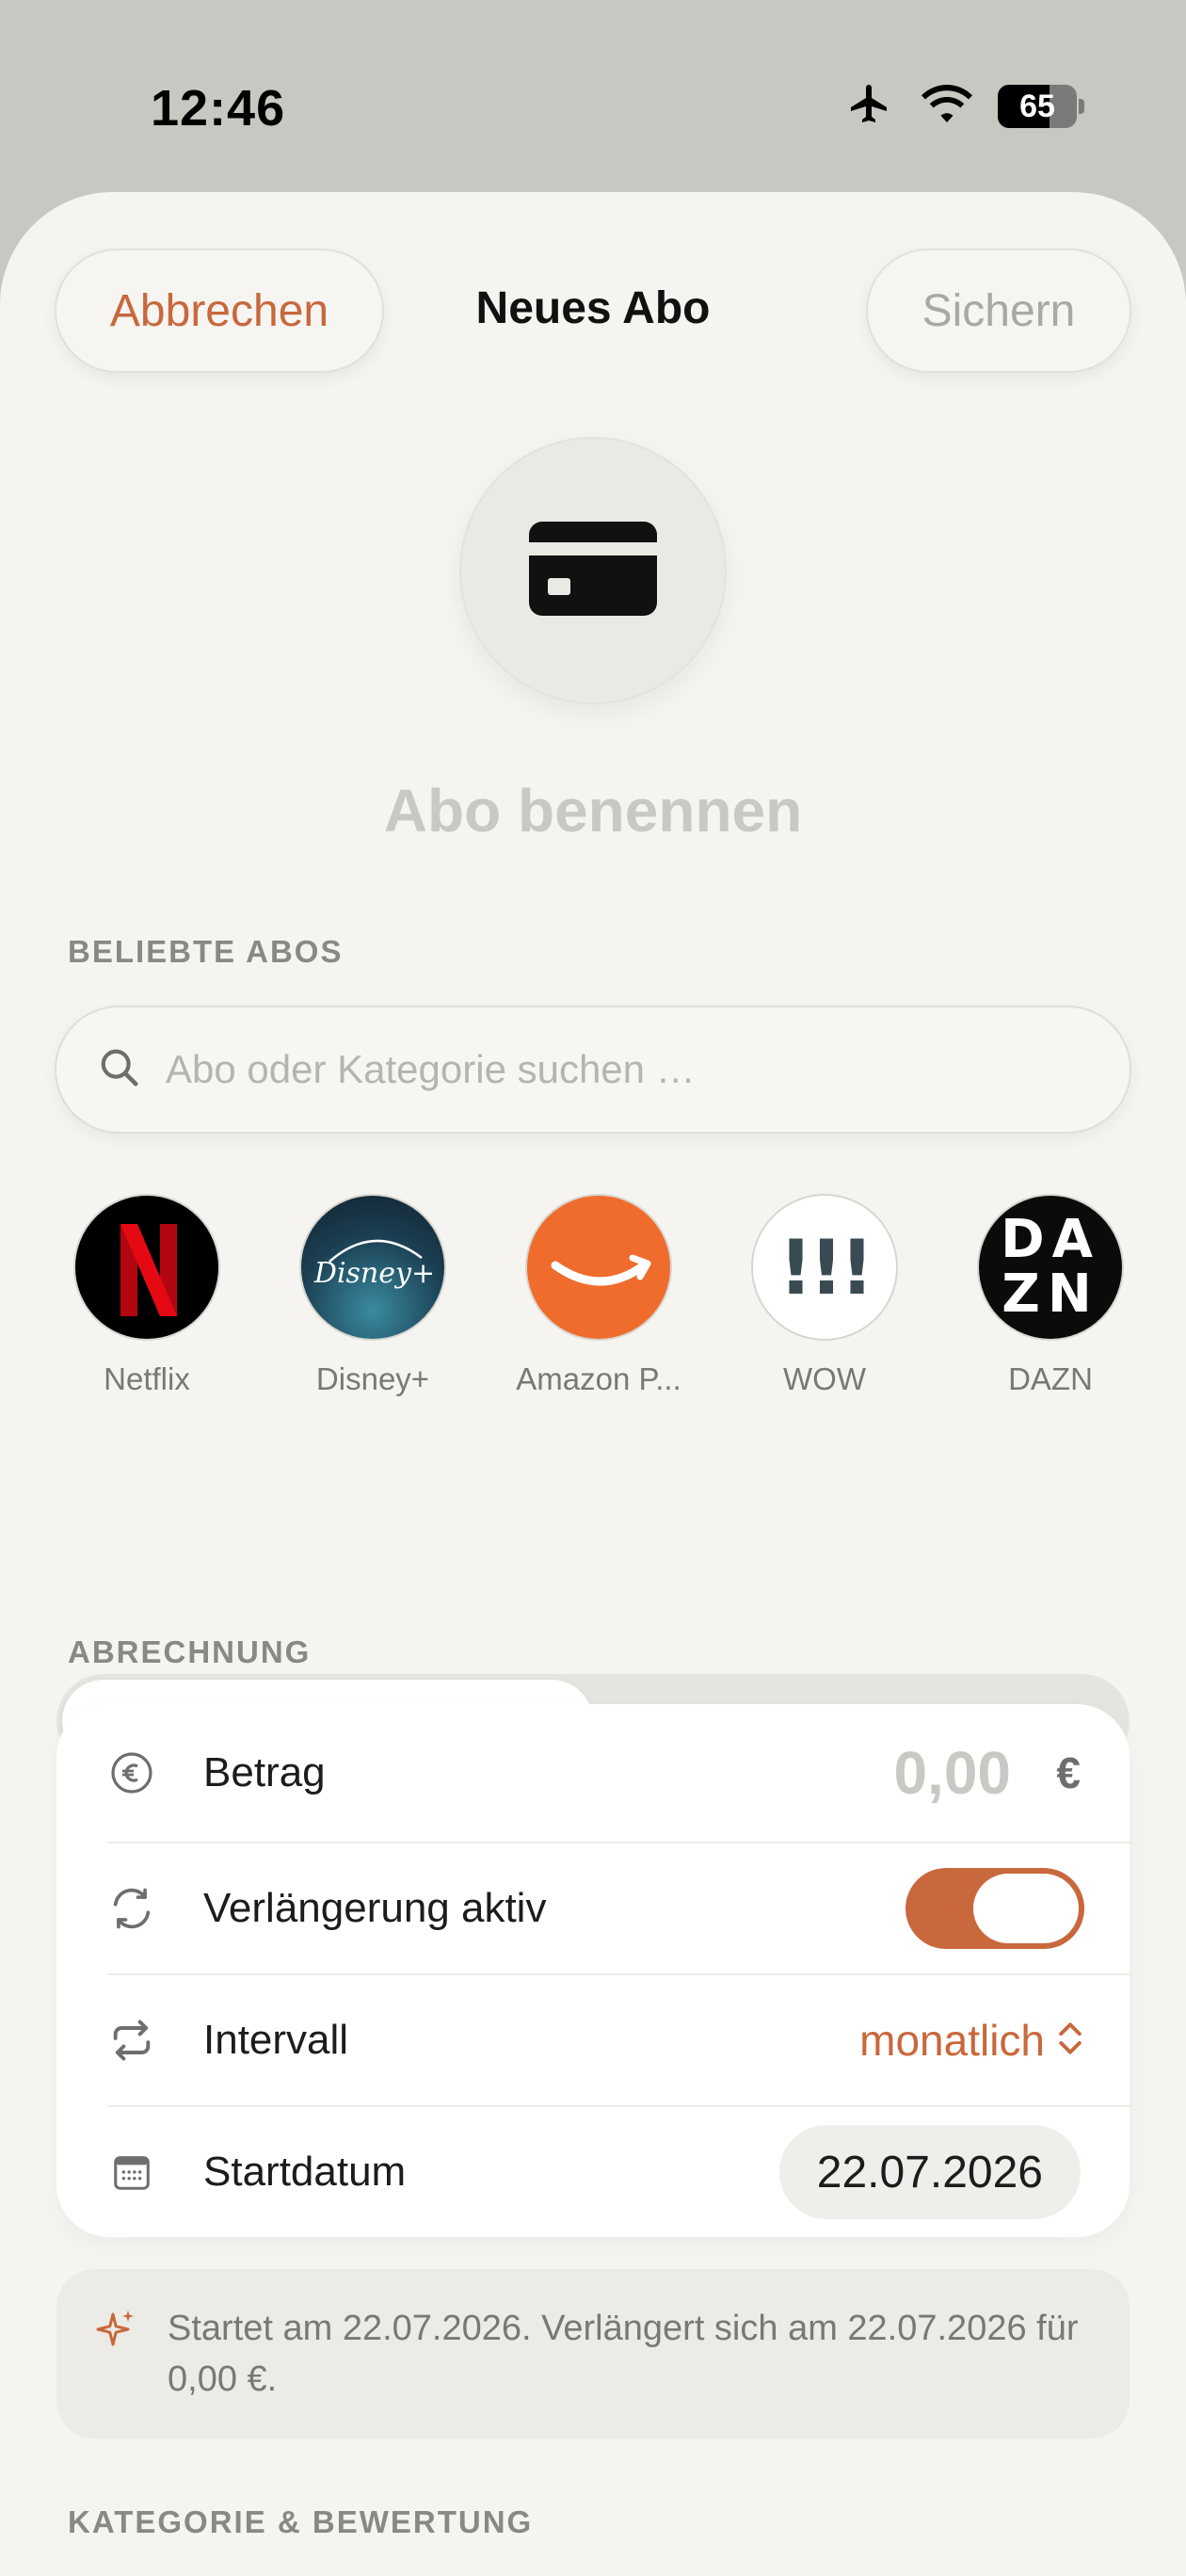 Image resolution: width=1186 pixels, height=2576 pixels. What do you see at coordinates (1050, 1378) in the screenshot?
I see `service-label: DAZN` at bounding box center [1050, 1378].